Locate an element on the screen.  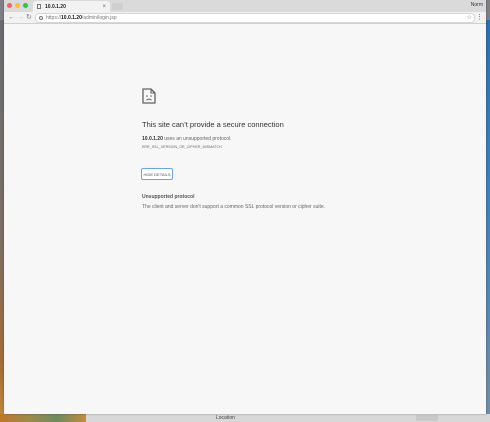
url-host: 10.0.1.20 is located at coordinates (71, 18).